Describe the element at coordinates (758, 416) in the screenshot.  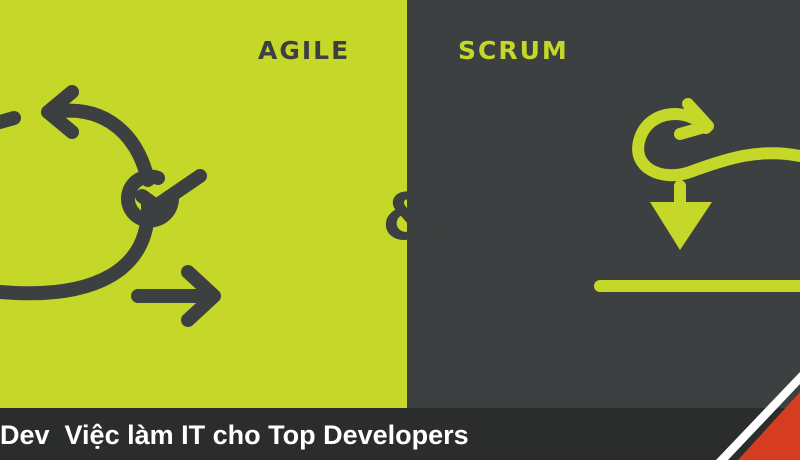
I see `corner-accent` at that location.